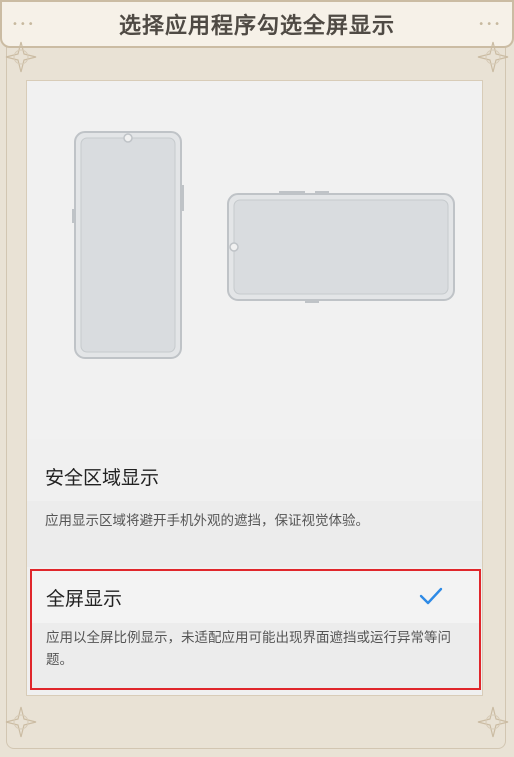 The image size is (514, 757). Describe the element at coordinates (254, 503) in the screenshot. I see `option-safe-area: 安全区域显示 应用显示区域将避开手机外观的遮挡，保证视觉体验。` at that location.